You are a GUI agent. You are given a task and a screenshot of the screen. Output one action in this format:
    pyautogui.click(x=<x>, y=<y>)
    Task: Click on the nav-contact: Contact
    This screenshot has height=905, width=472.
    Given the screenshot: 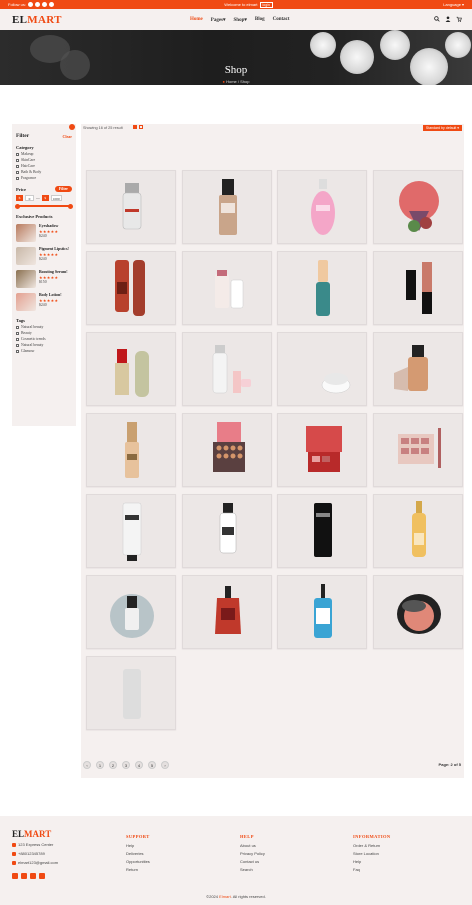 What is the action you would take?
    pyautogui.click(x=281, y=19)
    